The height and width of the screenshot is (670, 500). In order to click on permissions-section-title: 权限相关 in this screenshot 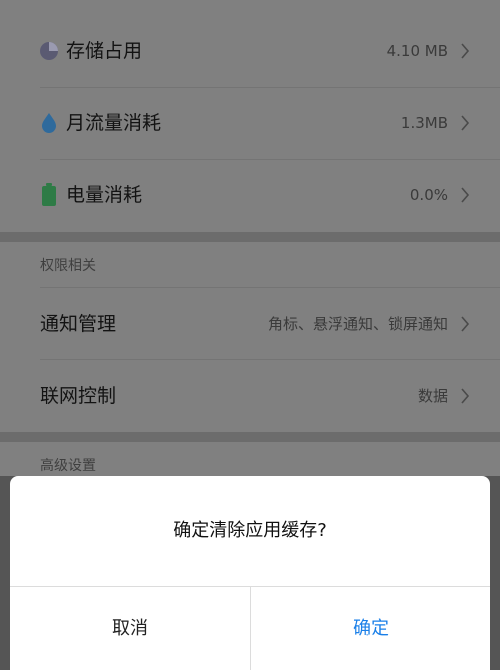, I will do `click(68, 266)`.